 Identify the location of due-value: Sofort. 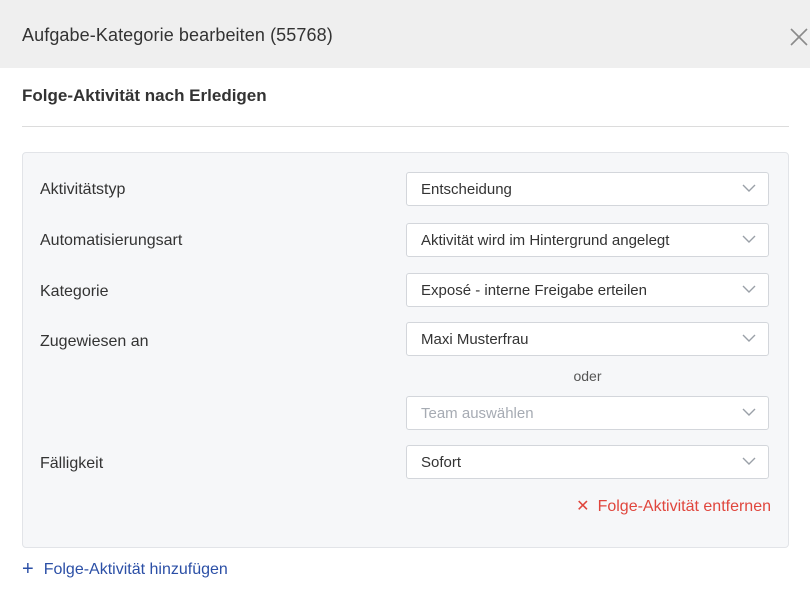
(441, 462).